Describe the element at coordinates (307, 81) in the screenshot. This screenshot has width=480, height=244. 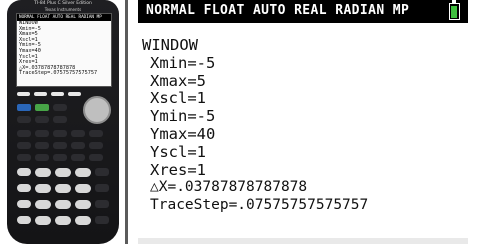
I see `setting-xmax: Xmax=5` at that location.